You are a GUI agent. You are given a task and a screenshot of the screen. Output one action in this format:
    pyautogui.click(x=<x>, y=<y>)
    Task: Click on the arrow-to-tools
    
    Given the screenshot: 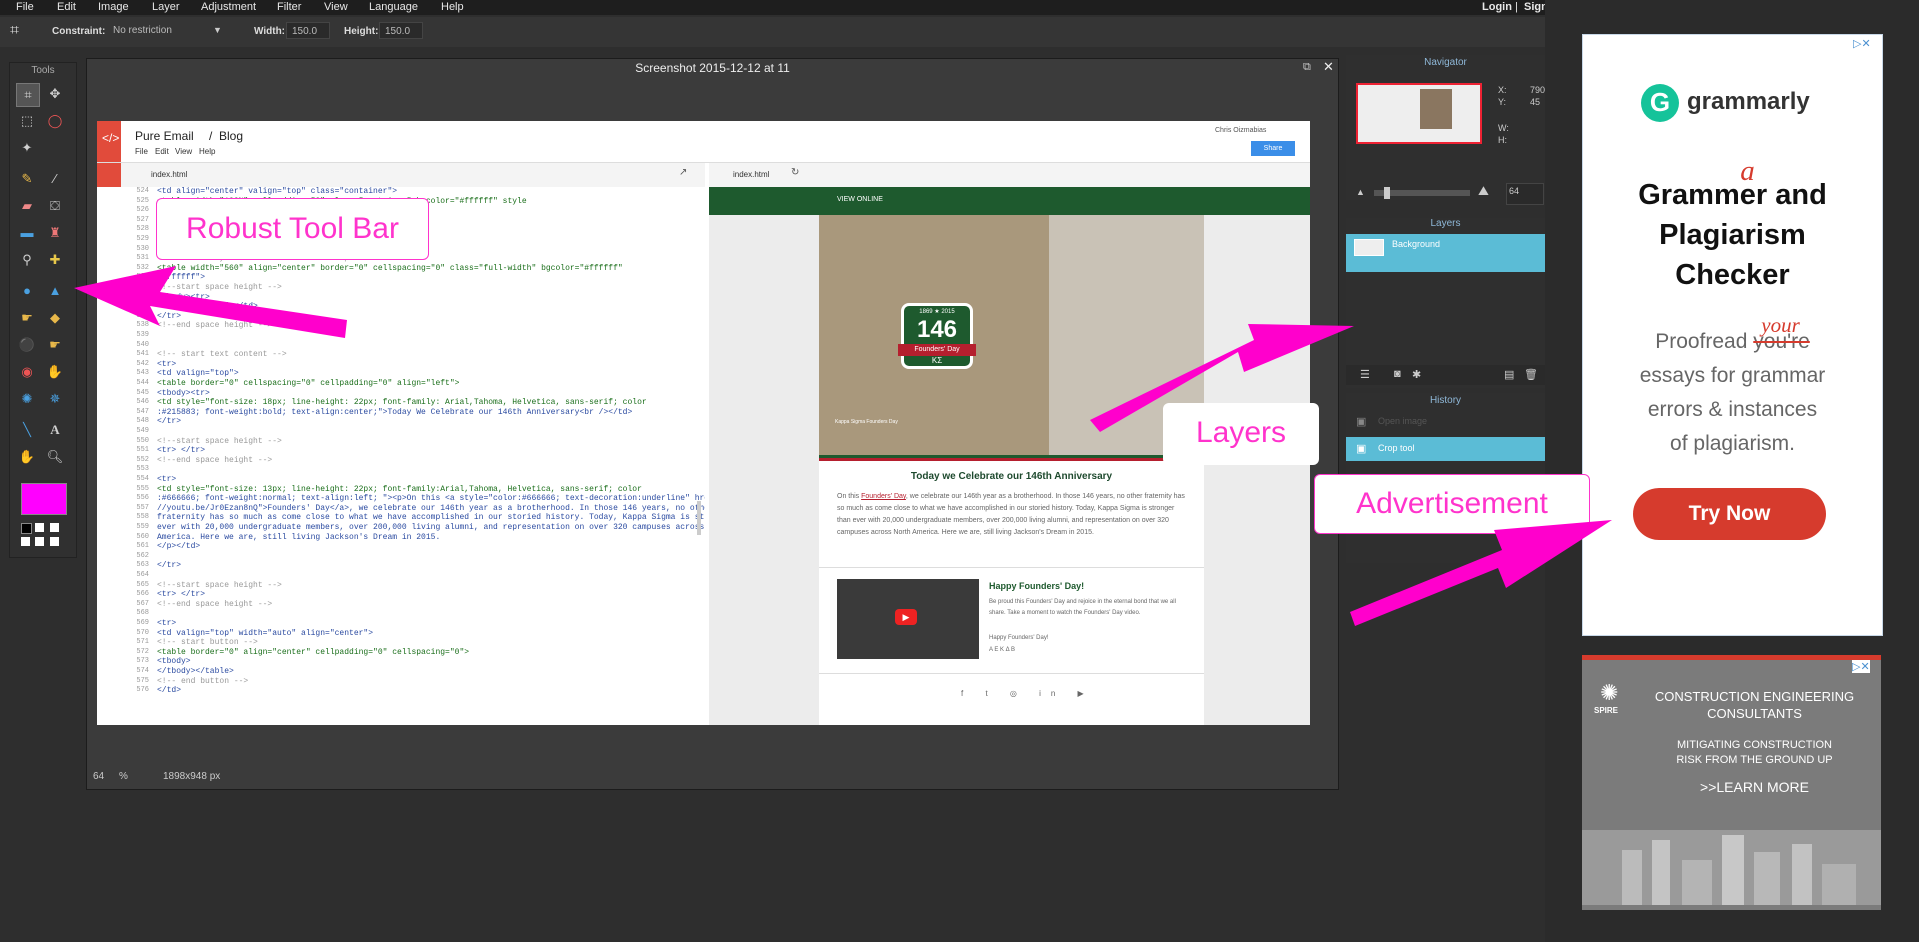 What is the action you would take?
    pyautogui.click(x=210, y=302)
    